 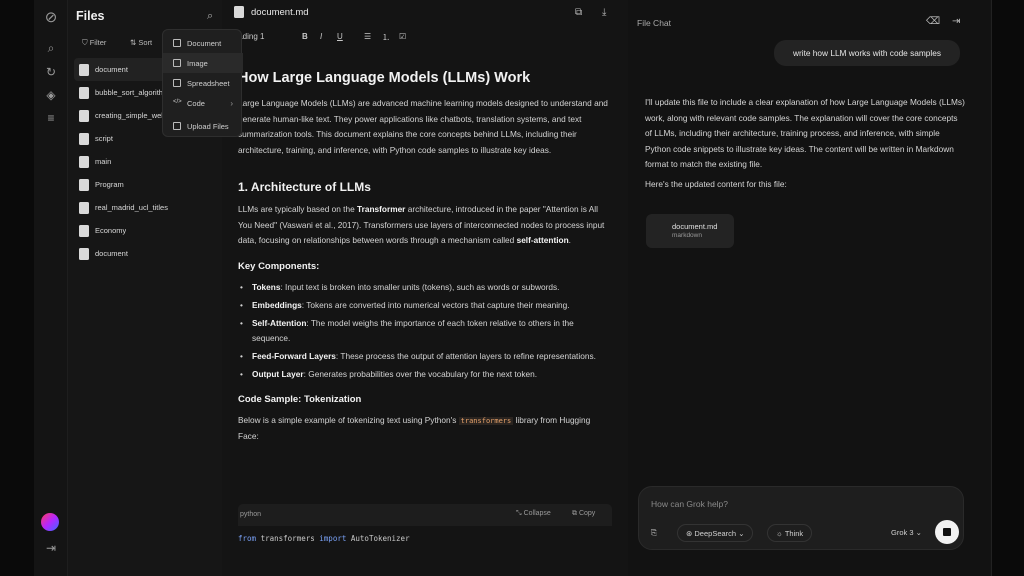 What do you see at coordinates (104, 138) in the screenshot?
I see `file-name: script` at bounding box center [104, 138].